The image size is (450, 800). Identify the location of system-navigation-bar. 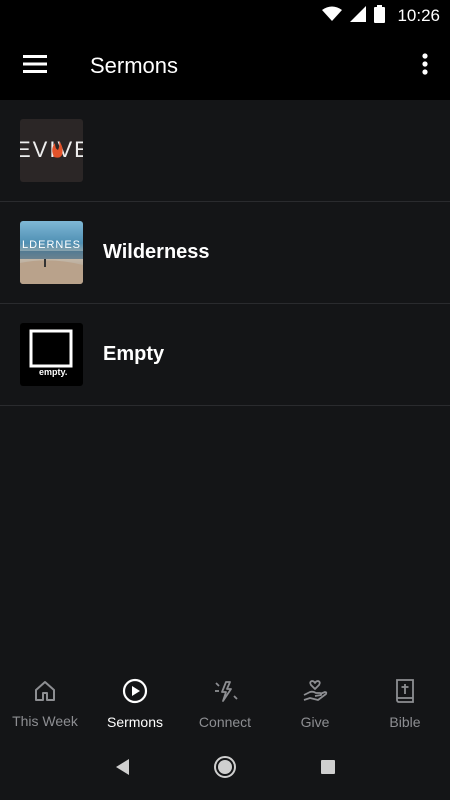
(225, 769).